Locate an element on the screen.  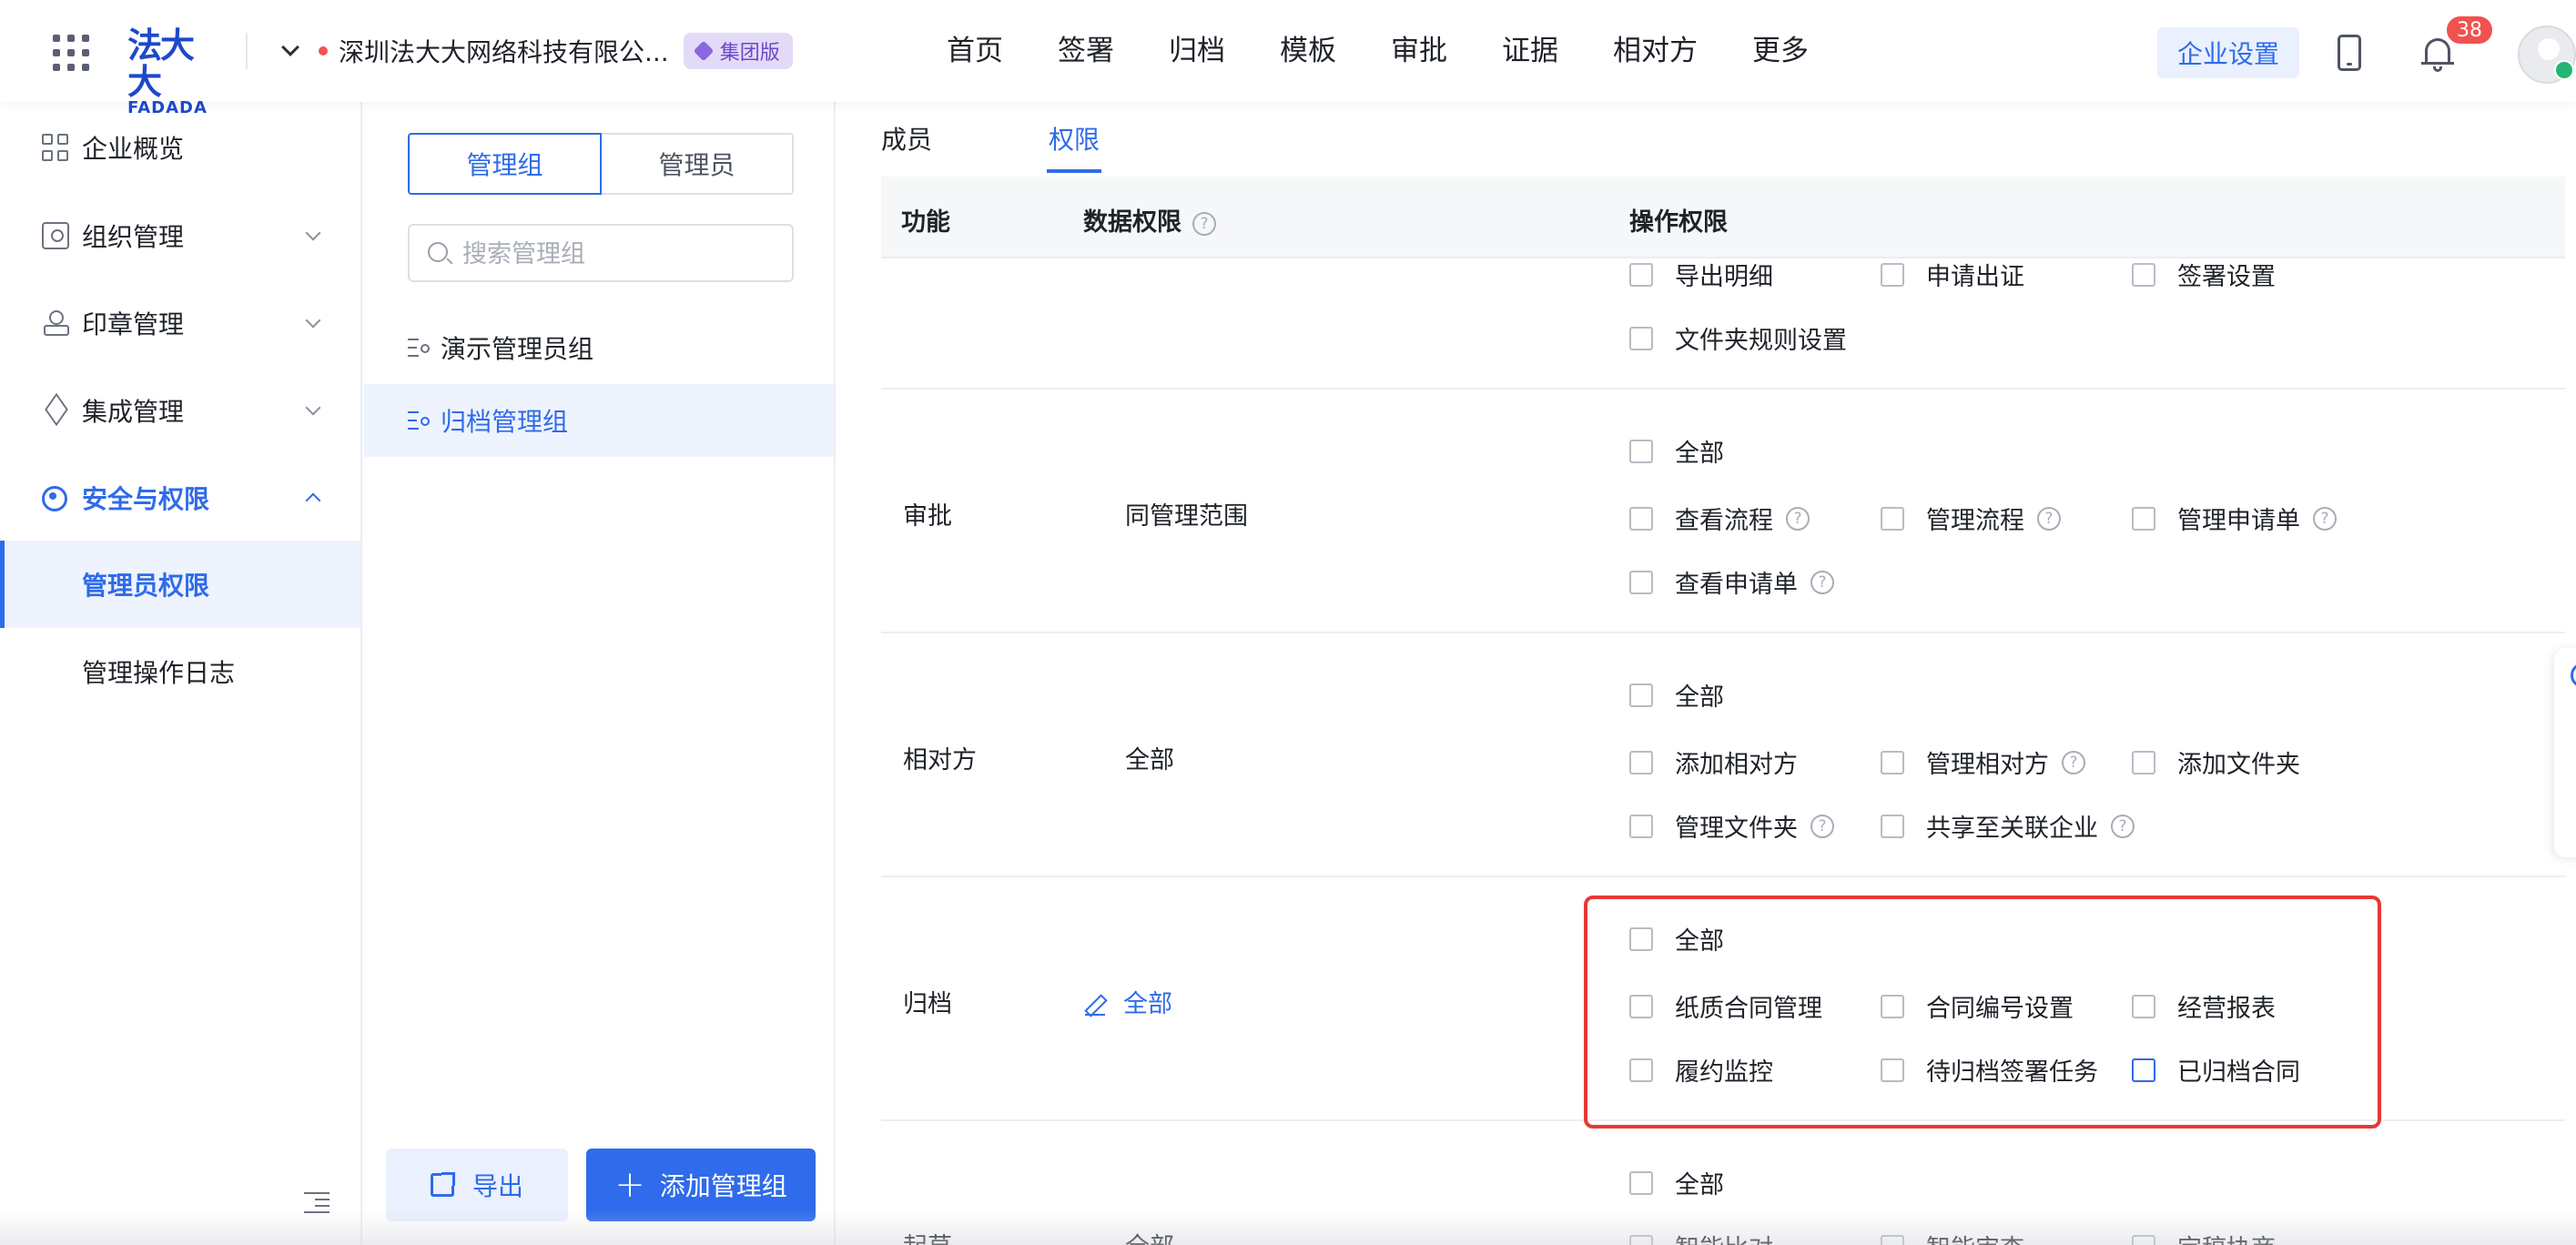
nav-approval: 审批 is located at coordinates (1419, 51).